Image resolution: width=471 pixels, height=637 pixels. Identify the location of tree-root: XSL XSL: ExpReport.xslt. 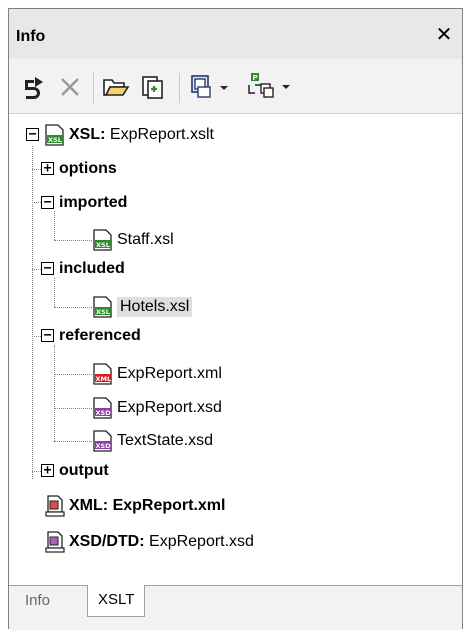
(129, 135).